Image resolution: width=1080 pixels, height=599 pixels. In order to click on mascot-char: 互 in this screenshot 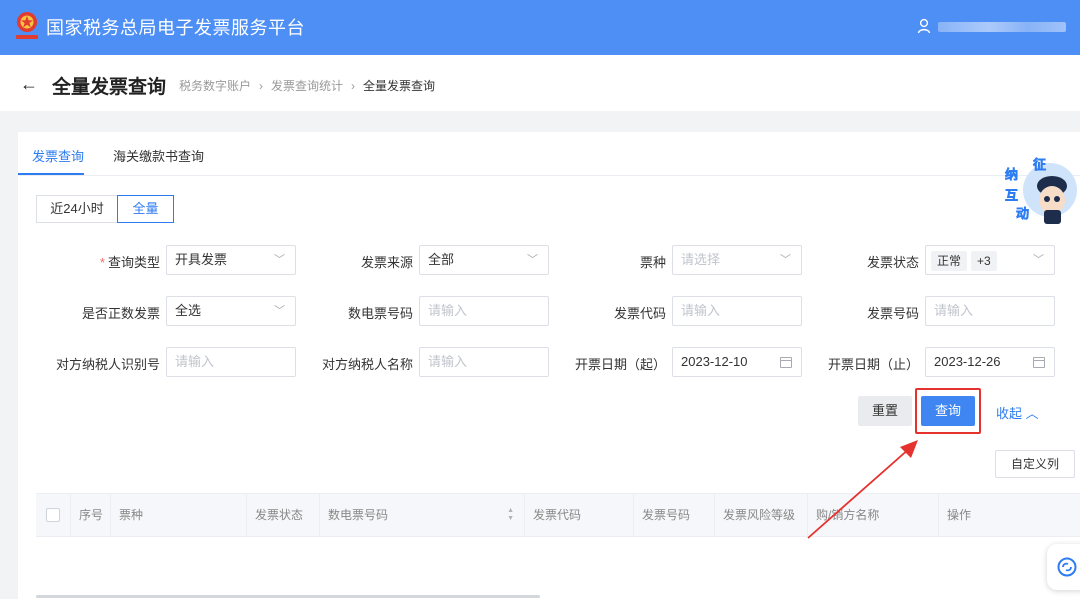, I will do `click(1011, 196)`.